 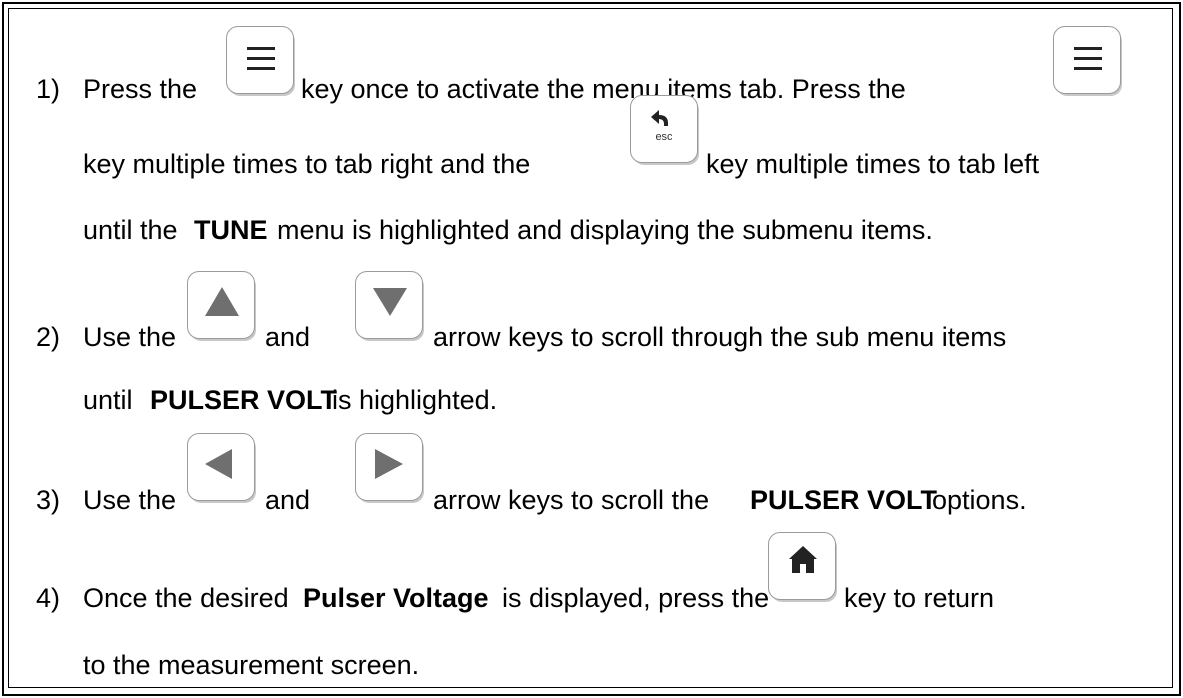 What do you see at coordinates (288, 500) in the screenshot?
I see `step-3-text-b: and` at bounding box center [288, 500].